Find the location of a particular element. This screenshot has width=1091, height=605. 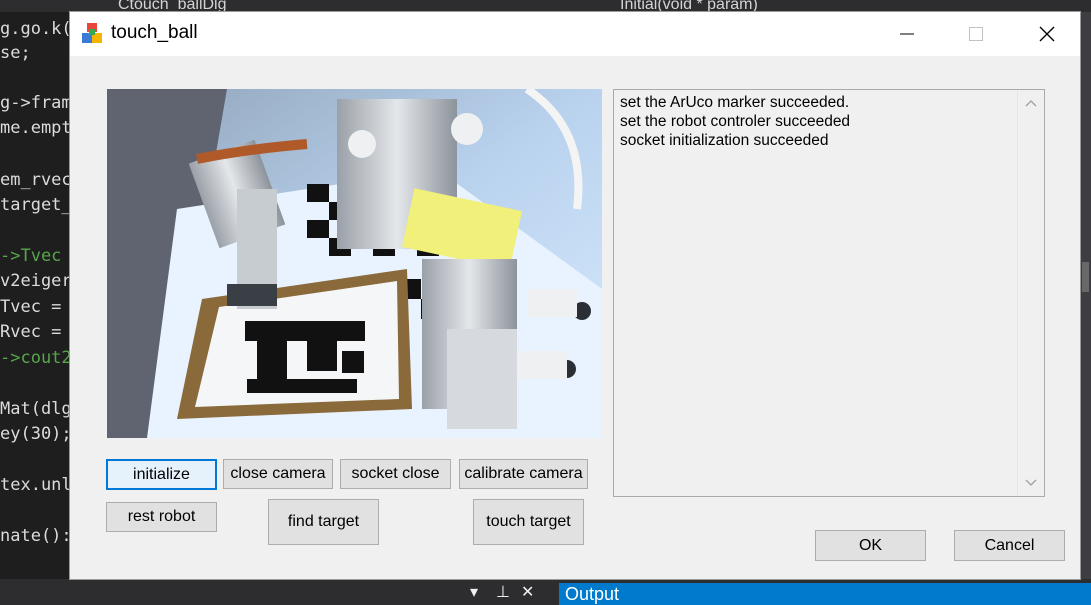

scrollbar-thumb is located at coordinates (1085, 277).